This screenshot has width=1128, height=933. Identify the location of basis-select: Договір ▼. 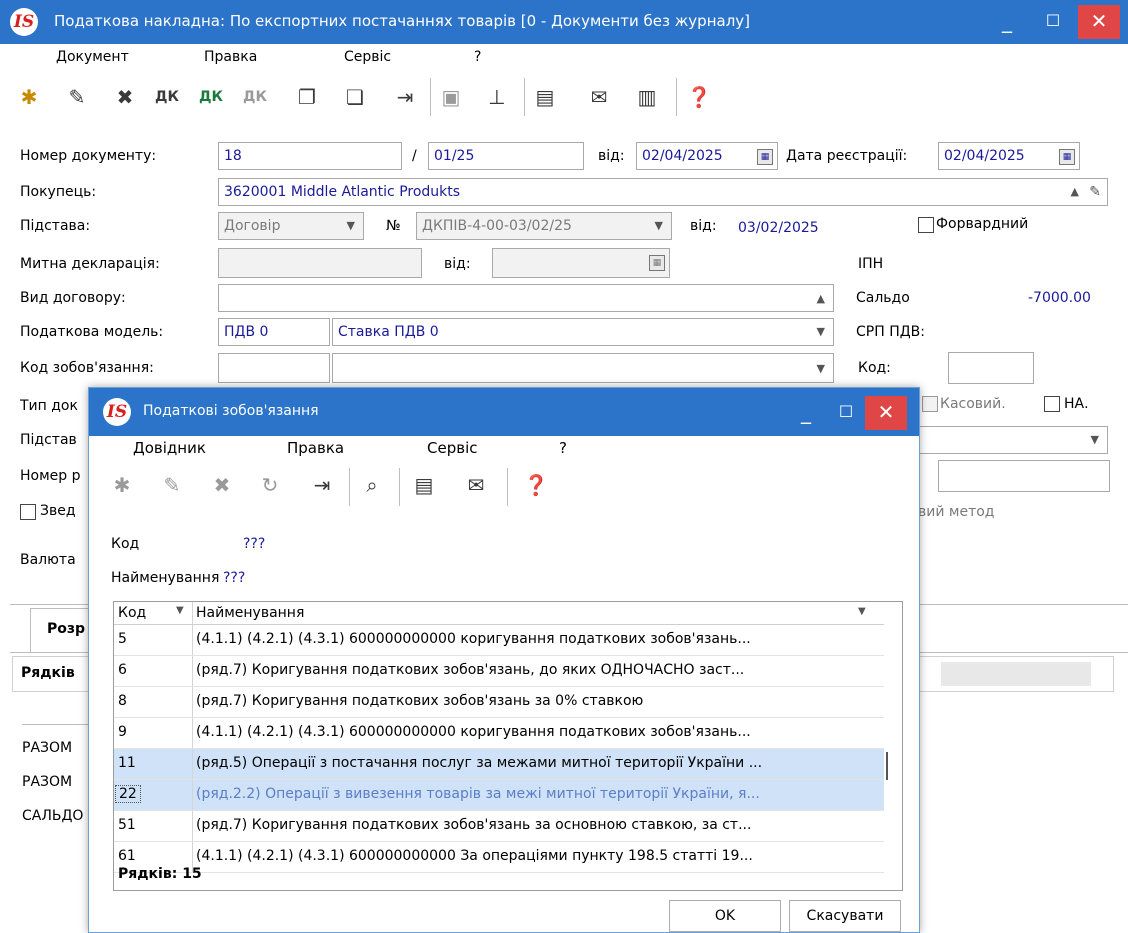
(291, 226).